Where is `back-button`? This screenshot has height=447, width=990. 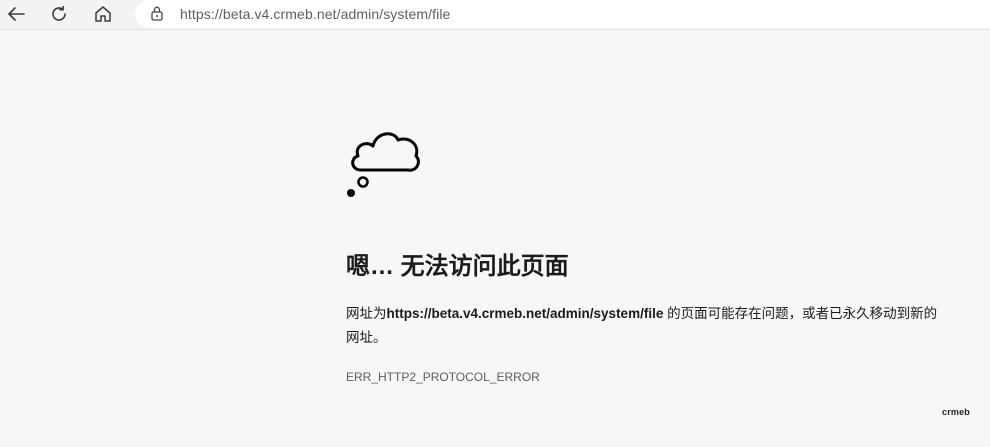 back-button is located at coordinates (16, 14).